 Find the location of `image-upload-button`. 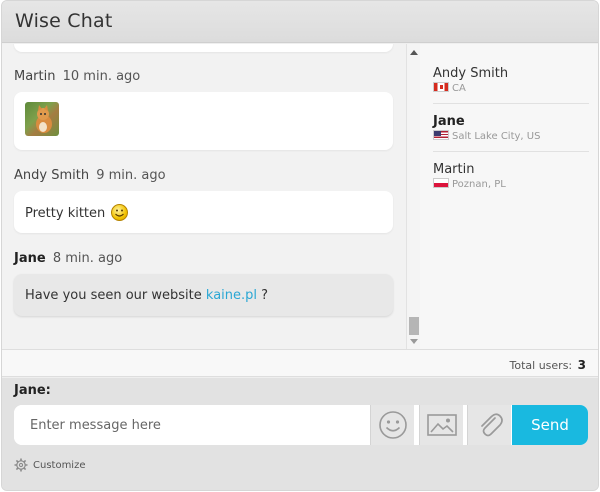

image-upload-button is located at coordinates (441, 425).